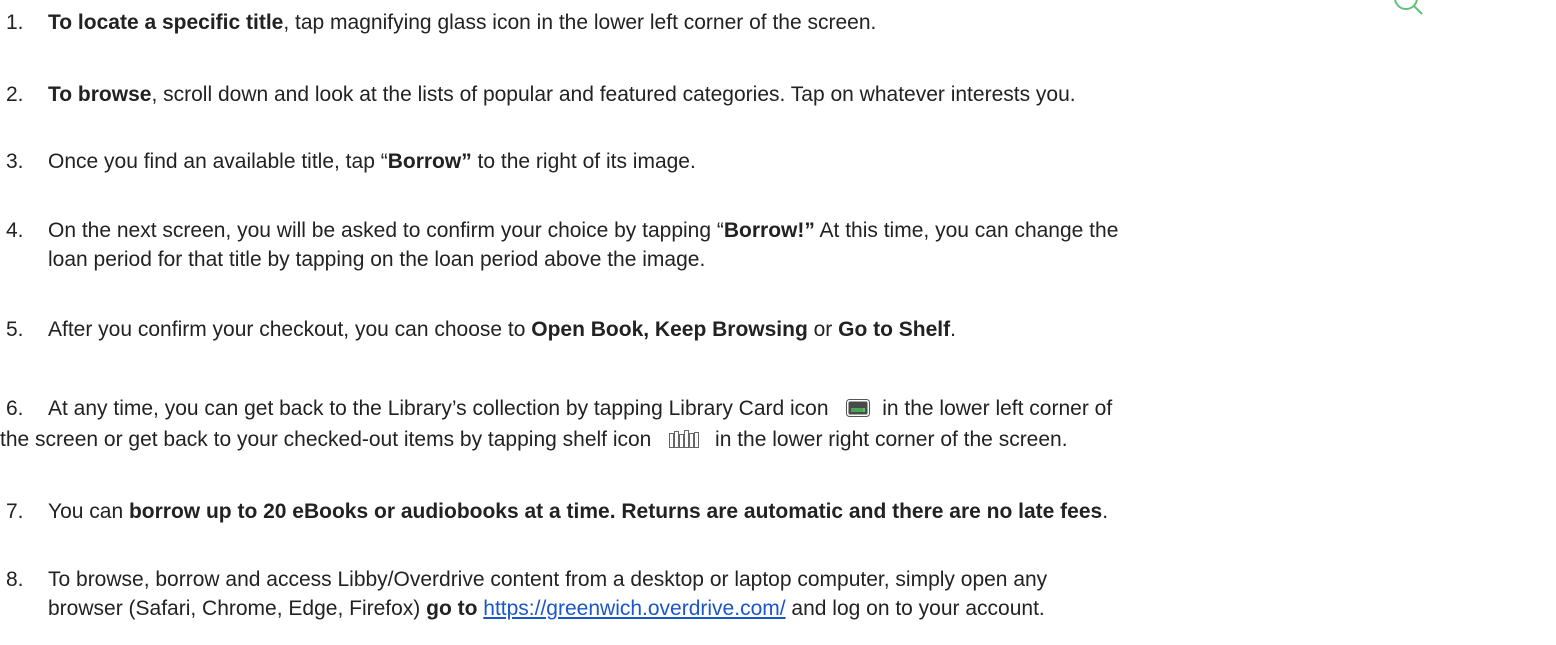  I want to click on item-number: 6., so click(15, 408).